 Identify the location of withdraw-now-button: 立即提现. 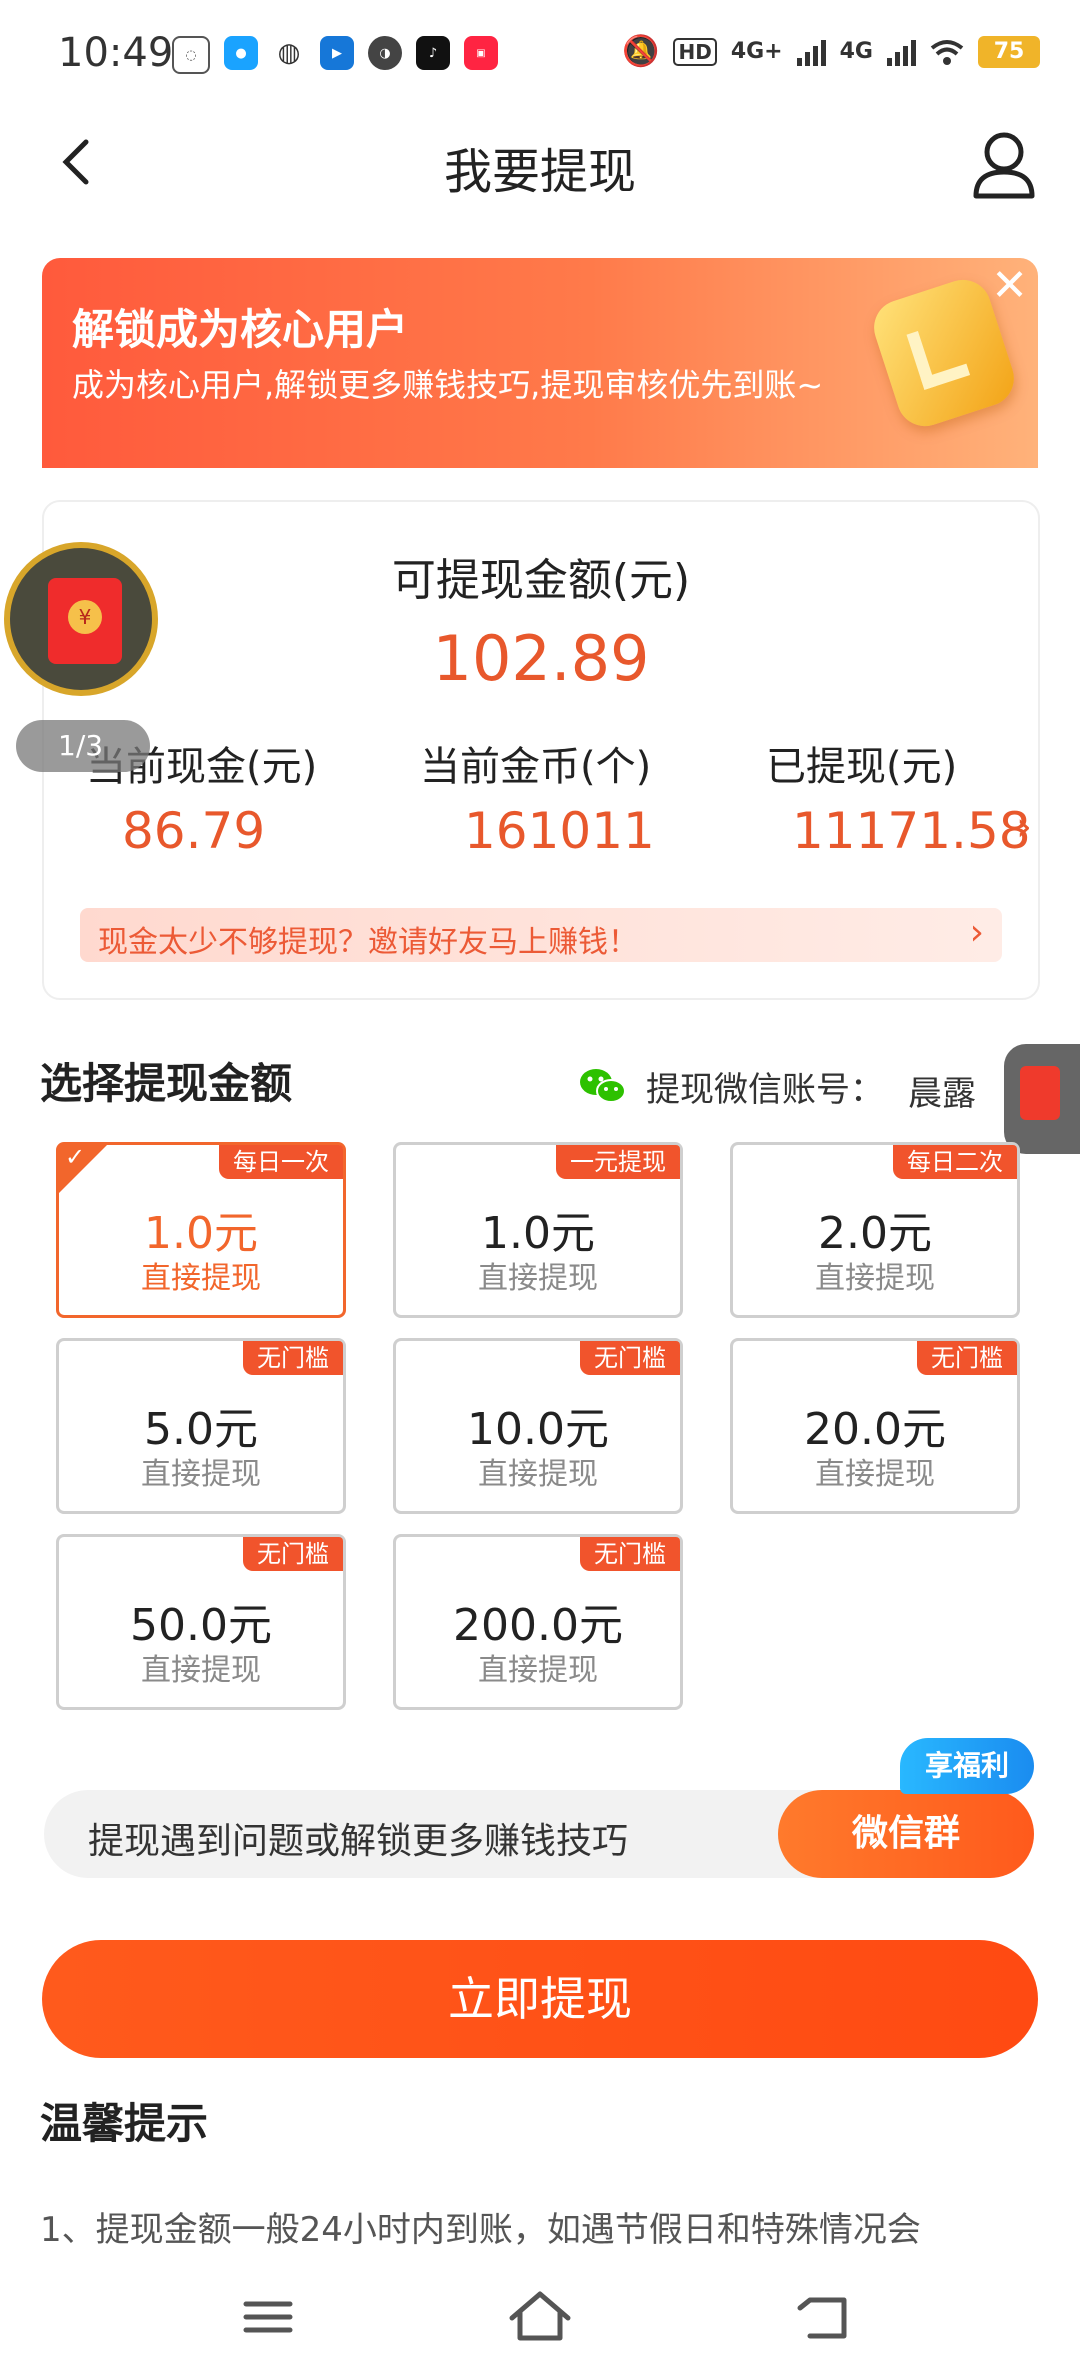
(540, 1999).